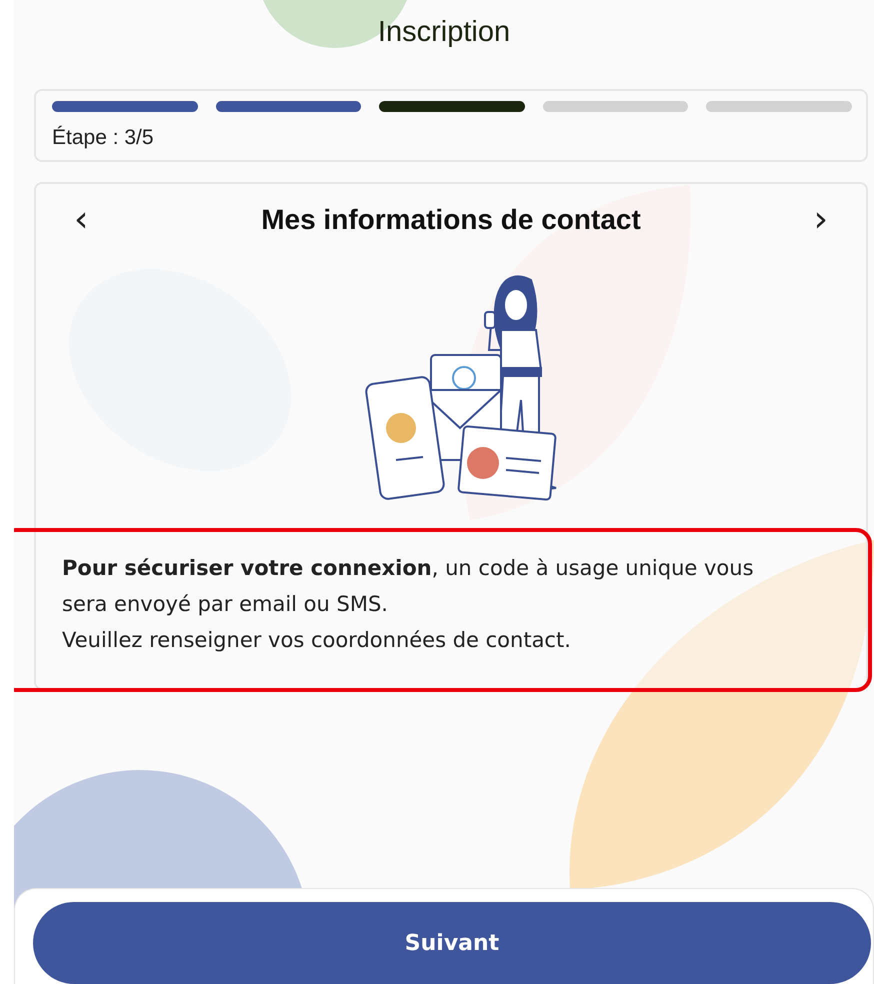 The image size is (874, 984). What do you see at coordinates (317, 640) in the screenshot?
I see `info-text: Veuillez renseigner vos coordonnées de contact.` at bounding box center [317, 640].